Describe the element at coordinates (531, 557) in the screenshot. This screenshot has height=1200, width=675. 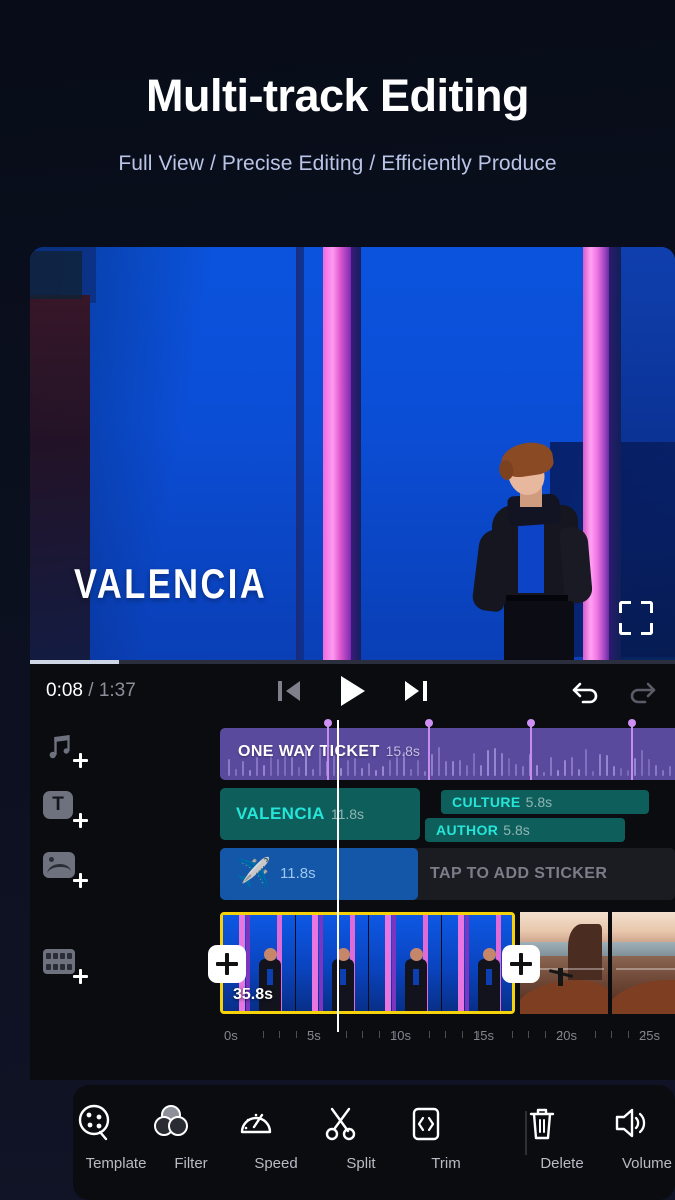
I see `person-shirt` at that location.